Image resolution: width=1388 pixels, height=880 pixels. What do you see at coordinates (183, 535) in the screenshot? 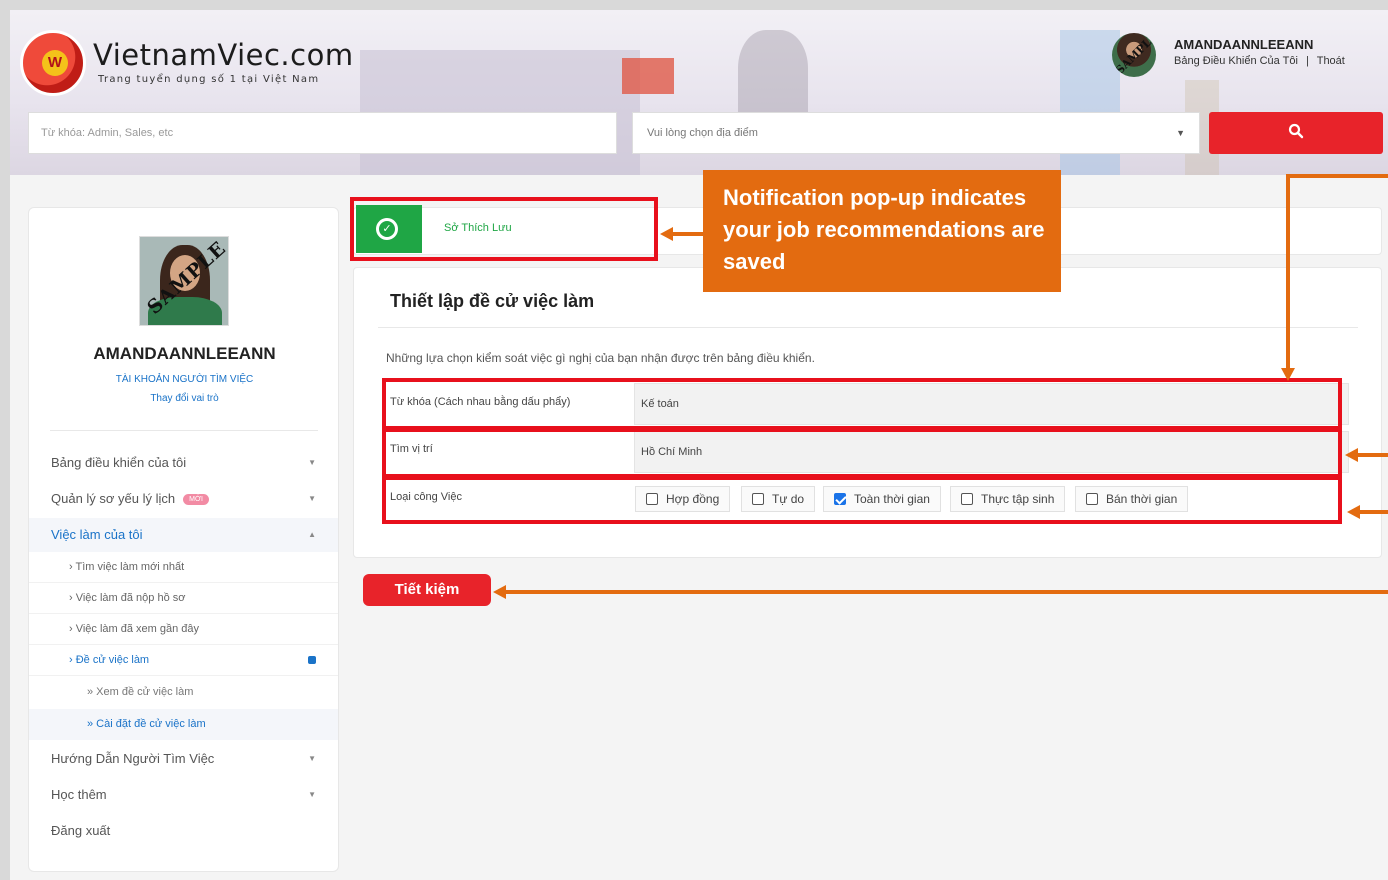
I see `sidebar-item-my-jobs: Việc làm của tôi ▲` at bounding box center [183, 535].